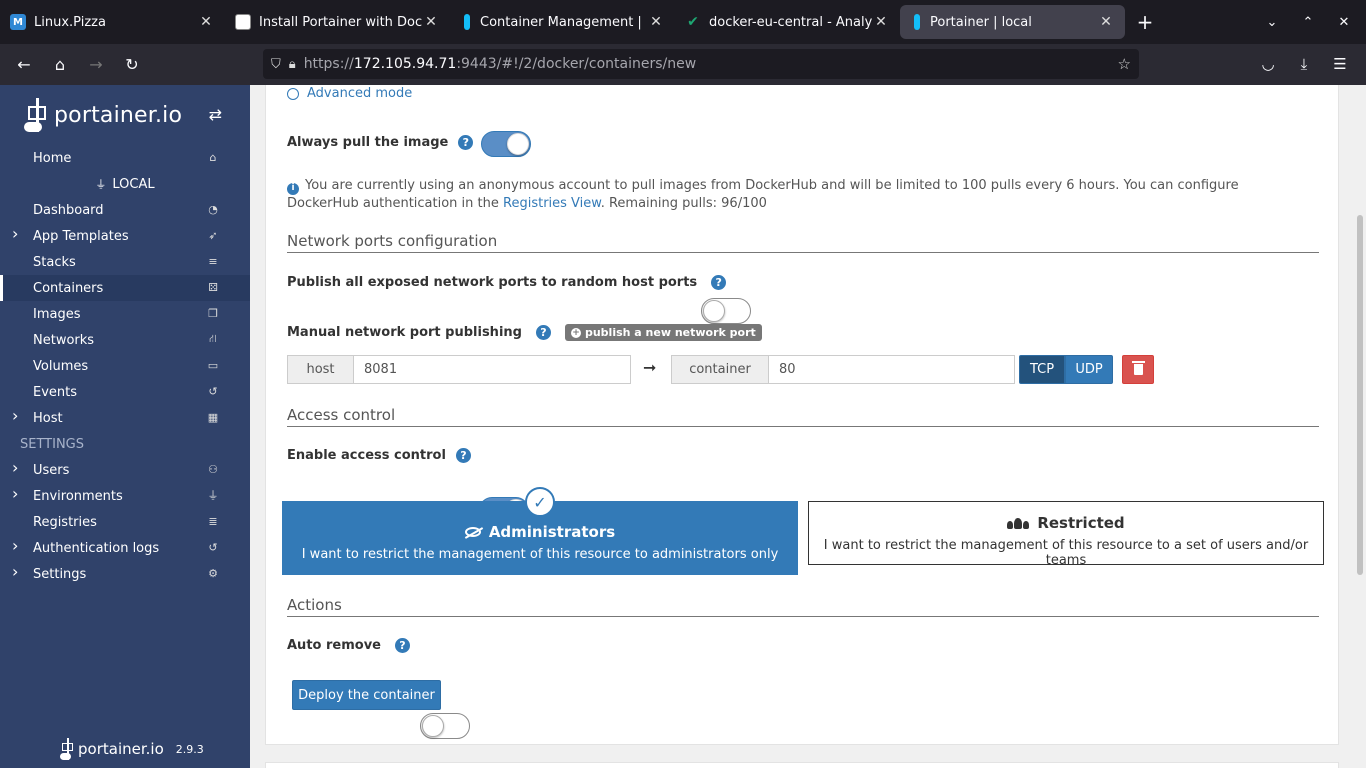  I want to click on label-text: Auto remove, so click(334, 645).